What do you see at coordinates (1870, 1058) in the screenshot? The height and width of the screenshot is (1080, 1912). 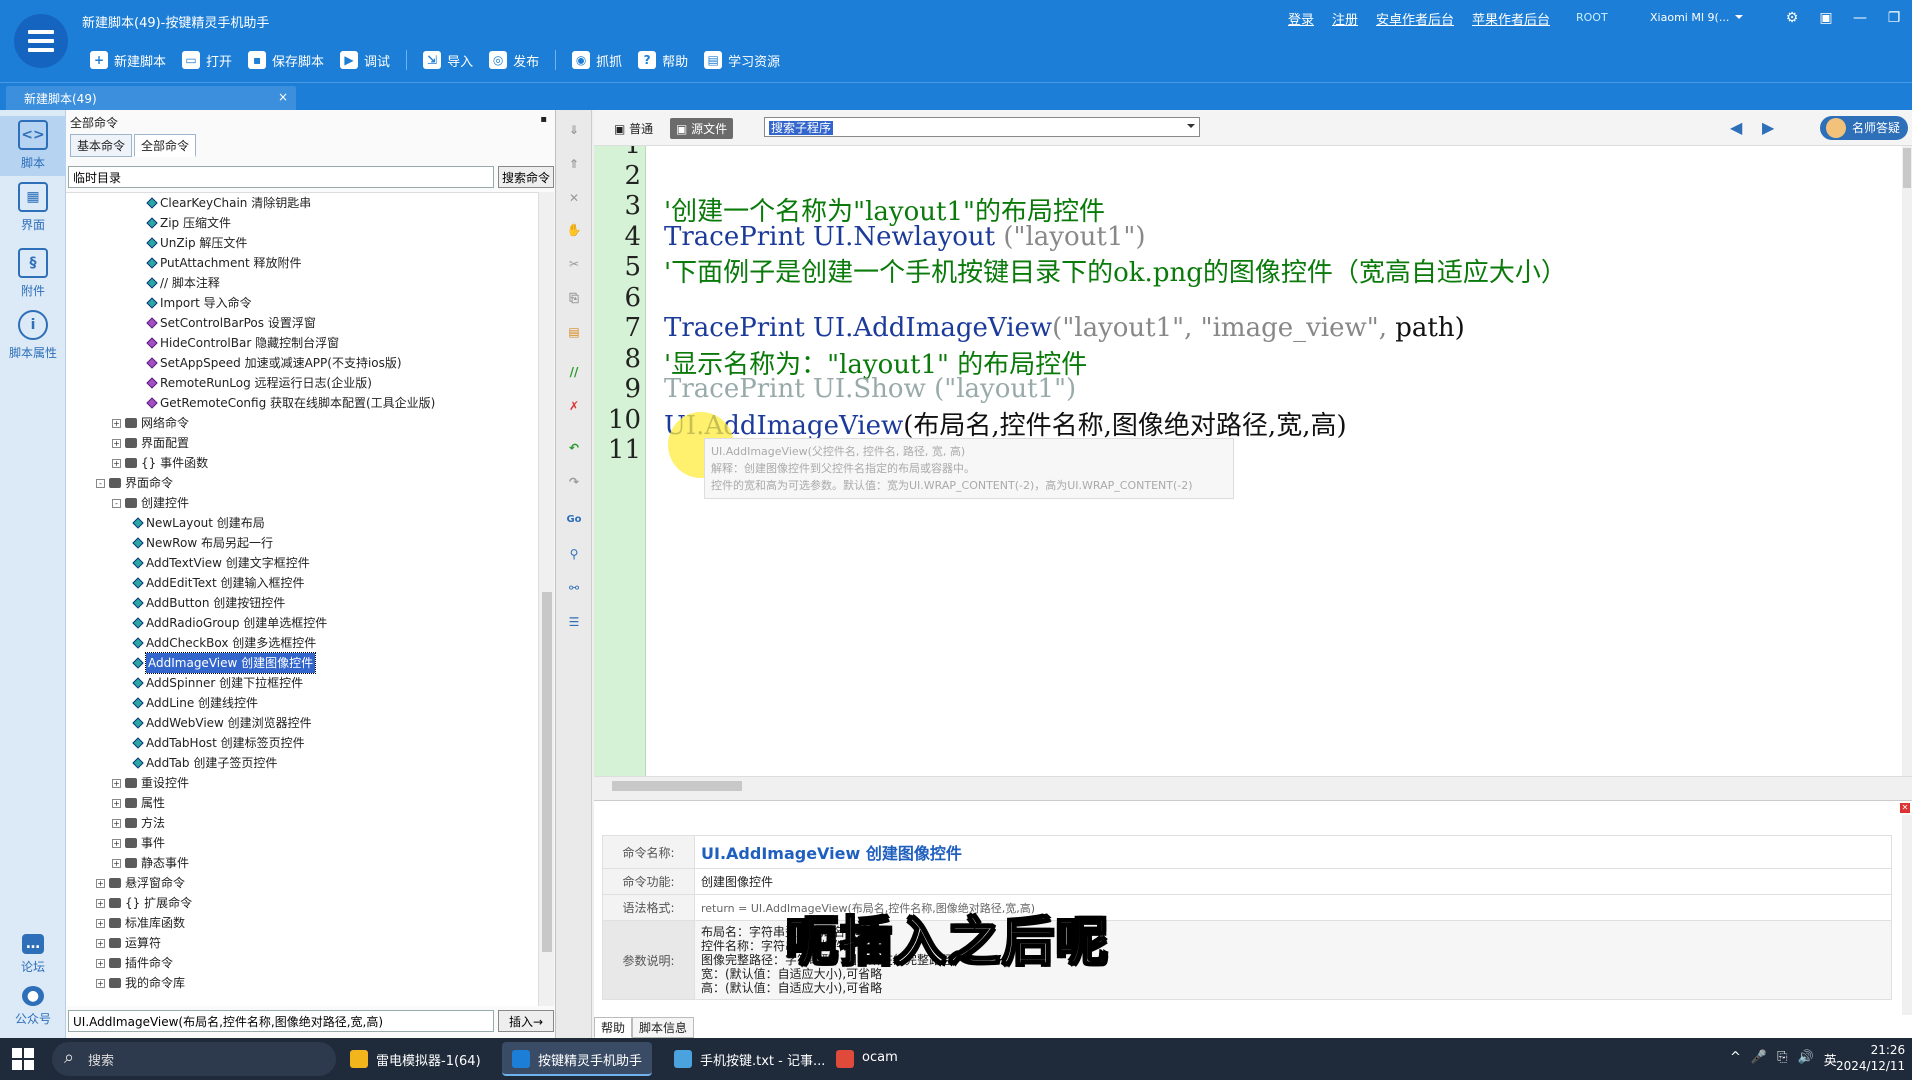 I see `clock: 21:26 2024/12/11` at bounding box center [1870, 1058].